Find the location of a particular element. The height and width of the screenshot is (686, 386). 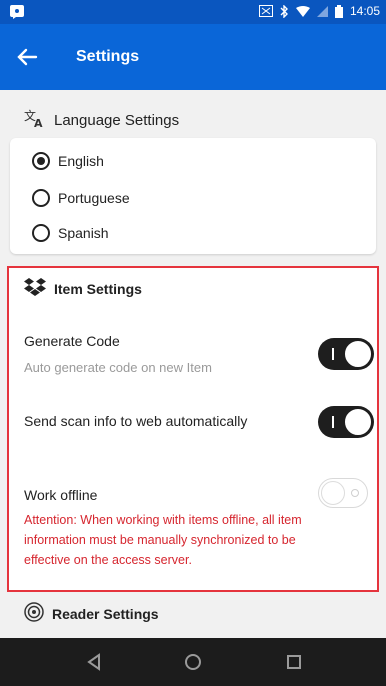

language-option-label: Portuguese is located at coordinates (94, 198).